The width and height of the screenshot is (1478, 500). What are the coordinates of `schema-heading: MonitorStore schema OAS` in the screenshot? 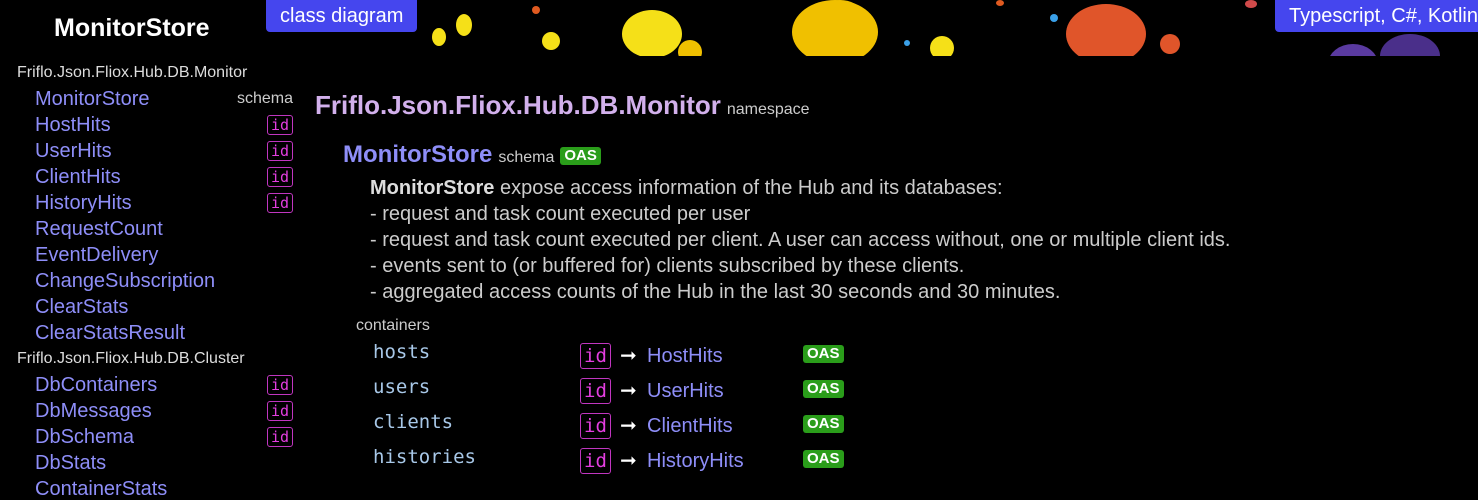 It's located at (904, 155).